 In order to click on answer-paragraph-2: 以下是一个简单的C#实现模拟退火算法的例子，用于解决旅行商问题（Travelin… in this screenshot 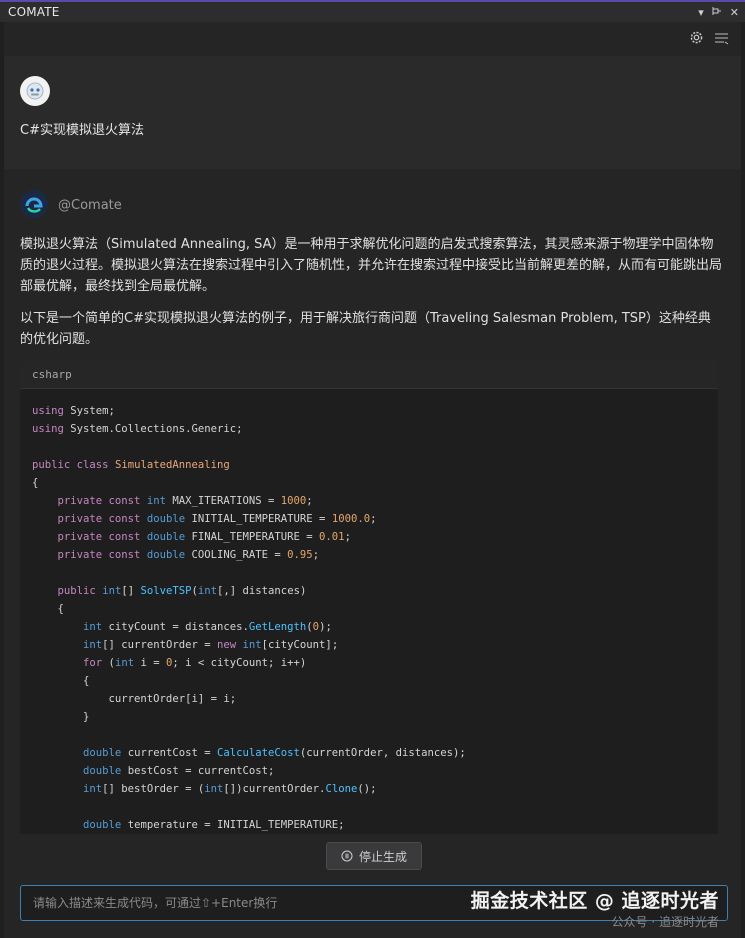, I will do `click(365, 329)`.